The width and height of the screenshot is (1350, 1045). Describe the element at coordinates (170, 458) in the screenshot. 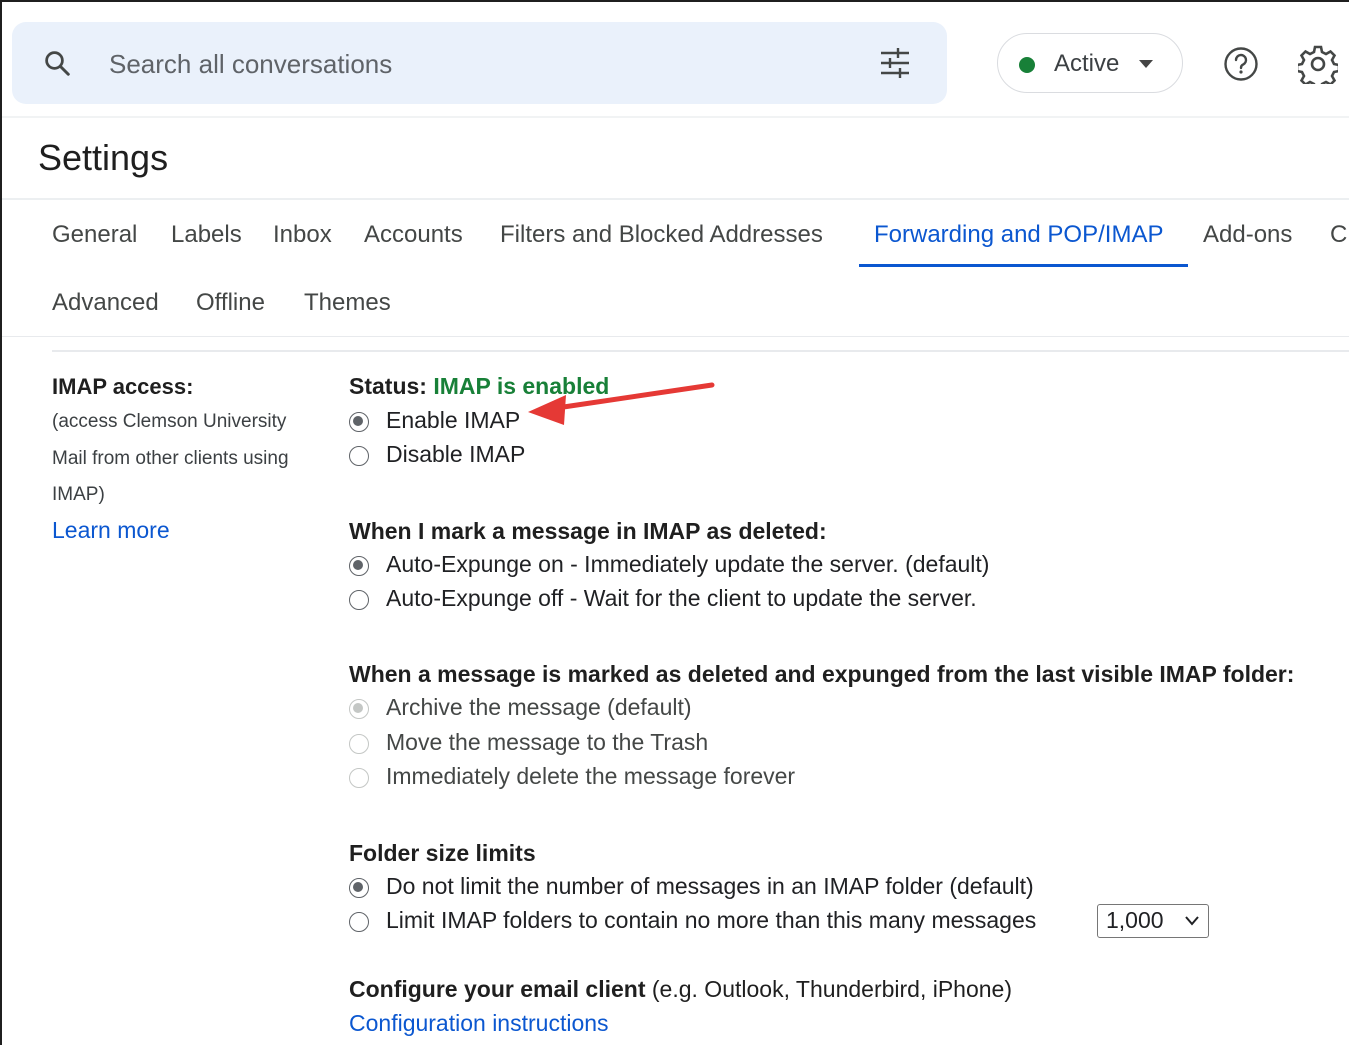

I see `imap-access-description: Mail from other clients using` at that location.